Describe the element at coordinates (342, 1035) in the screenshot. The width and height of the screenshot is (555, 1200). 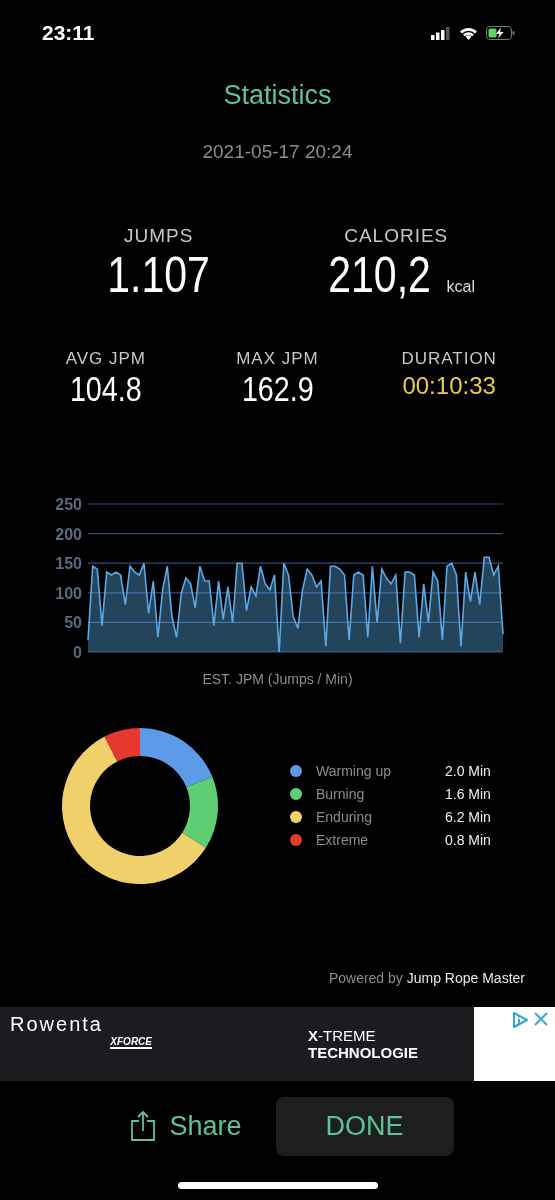
I see `ad-headline: X-TREME` at that location.